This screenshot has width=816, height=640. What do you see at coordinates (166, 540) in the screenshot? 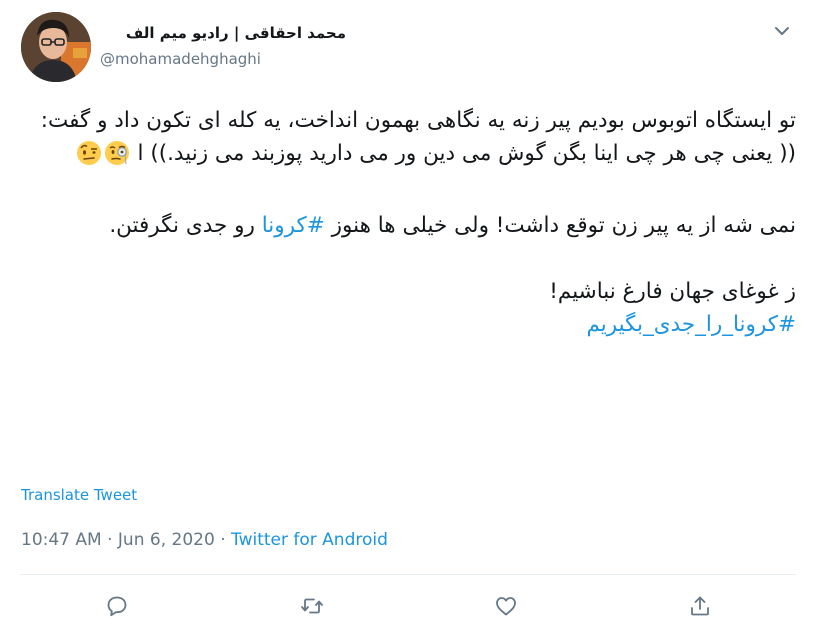
I see `tweet-date: Jun 6, 2020` at bounding box center [166, 540].